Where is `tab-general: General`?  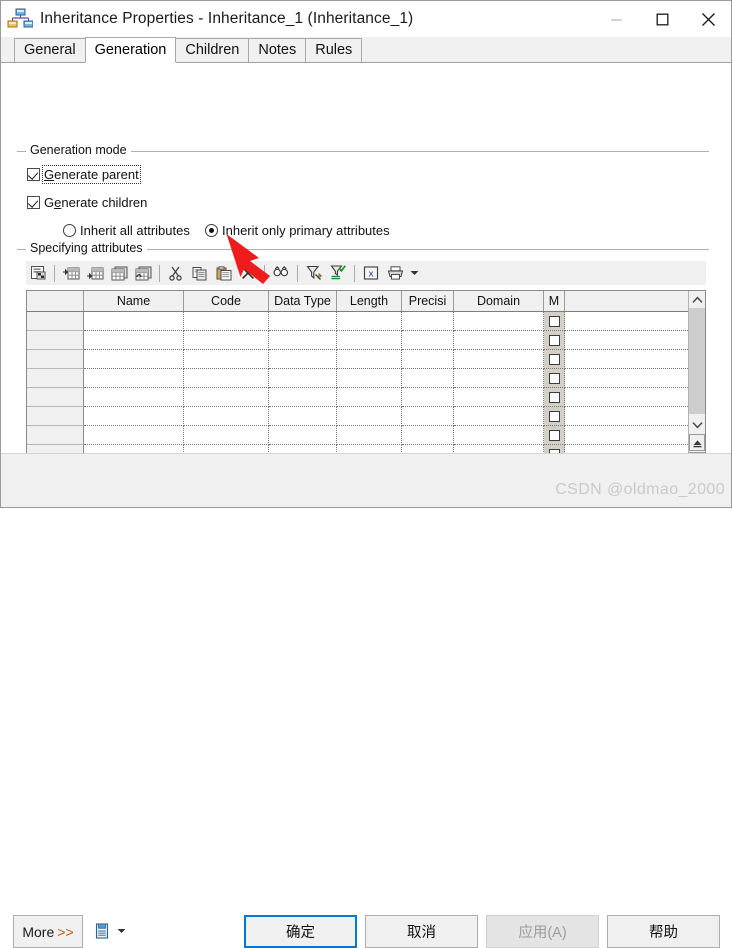 tab-general: General is located at coordinates (50, 50).